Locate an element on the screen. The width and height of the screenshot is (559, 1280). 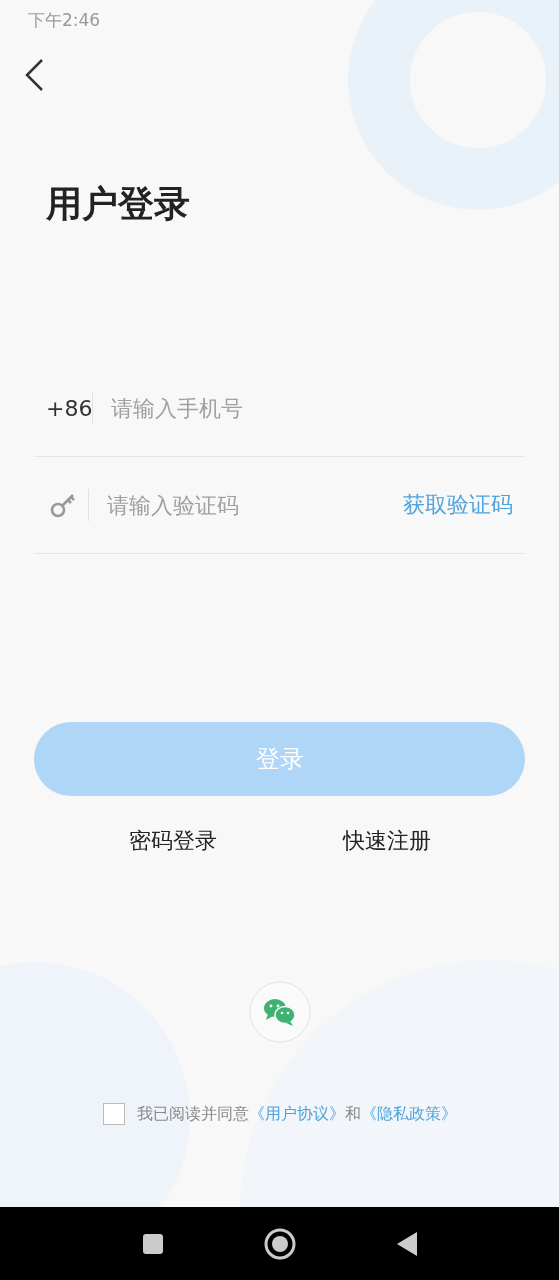
country-code: +86 is located at coordinates (69, 408).